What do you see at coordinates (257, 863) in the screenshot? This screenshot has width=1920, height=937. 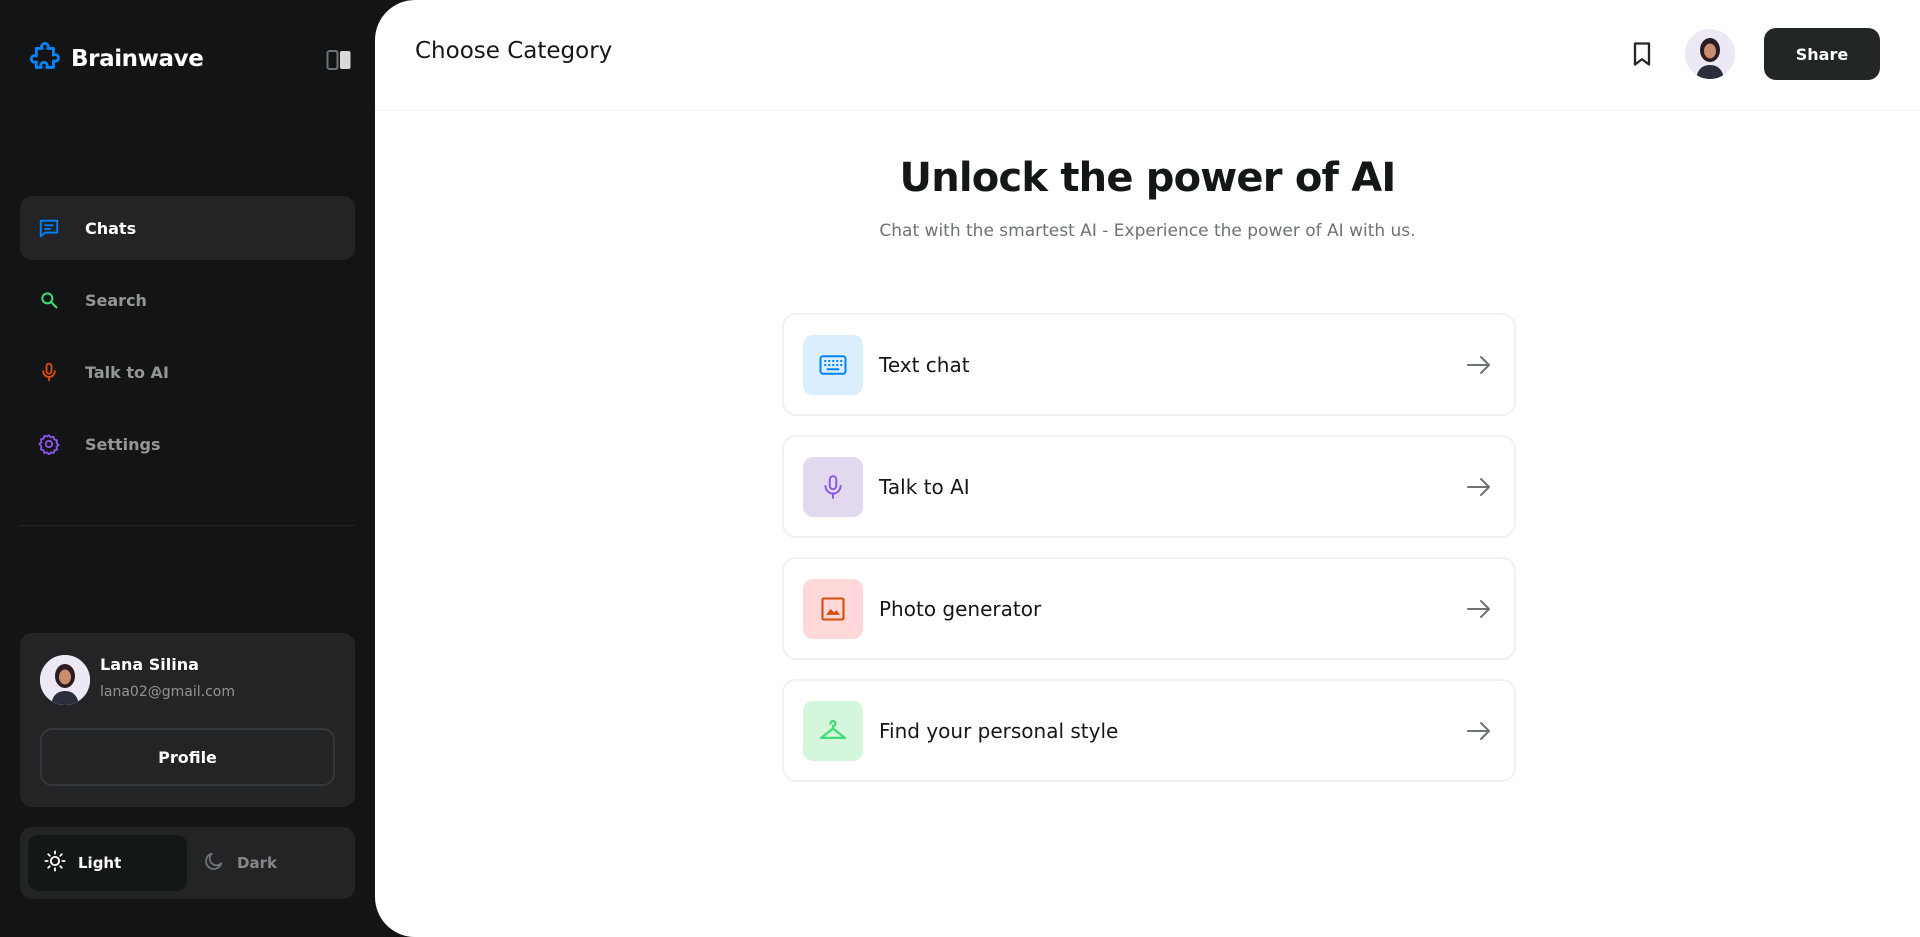 I see `theme-dark-label: Dark` at bounding box center [257, 863].